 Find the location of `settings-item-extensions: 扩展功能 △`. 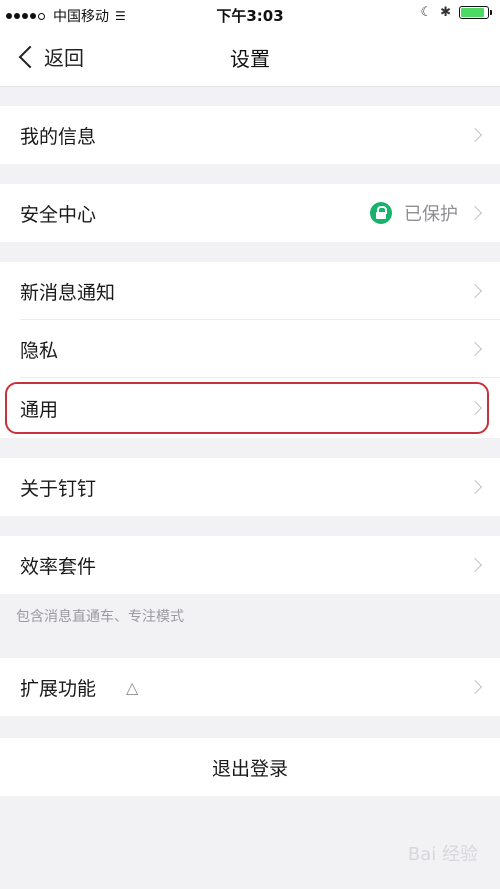

settings-item-extensions: 扩展功能 △ is located at coordinates (250, 687).